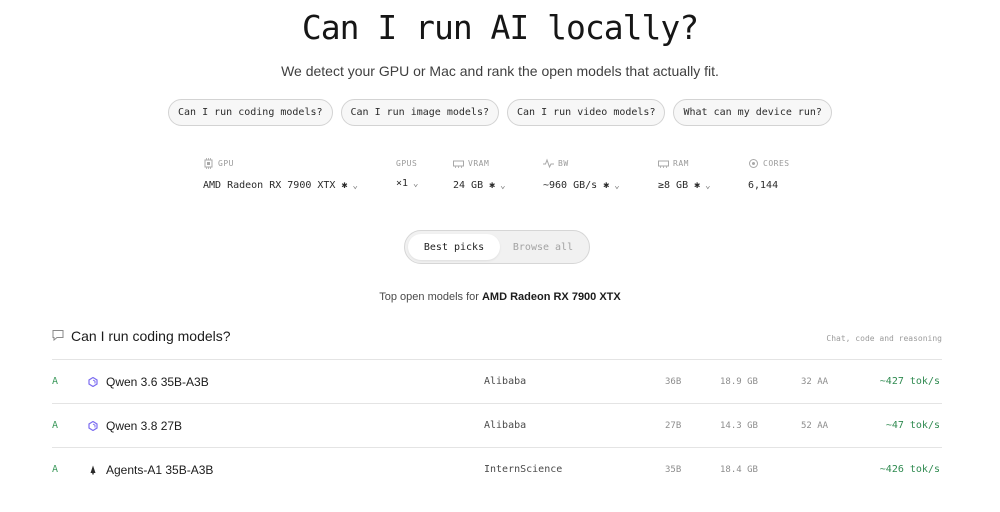 This screenshot has width=1000, height=512. I want to click on intern-logo-icon, so click(93, 470).